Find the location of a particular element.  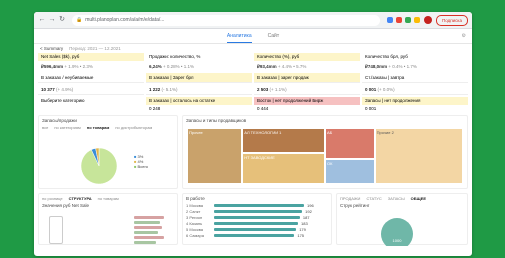

donut-value: 1000 is located at coordinates (398, 240).